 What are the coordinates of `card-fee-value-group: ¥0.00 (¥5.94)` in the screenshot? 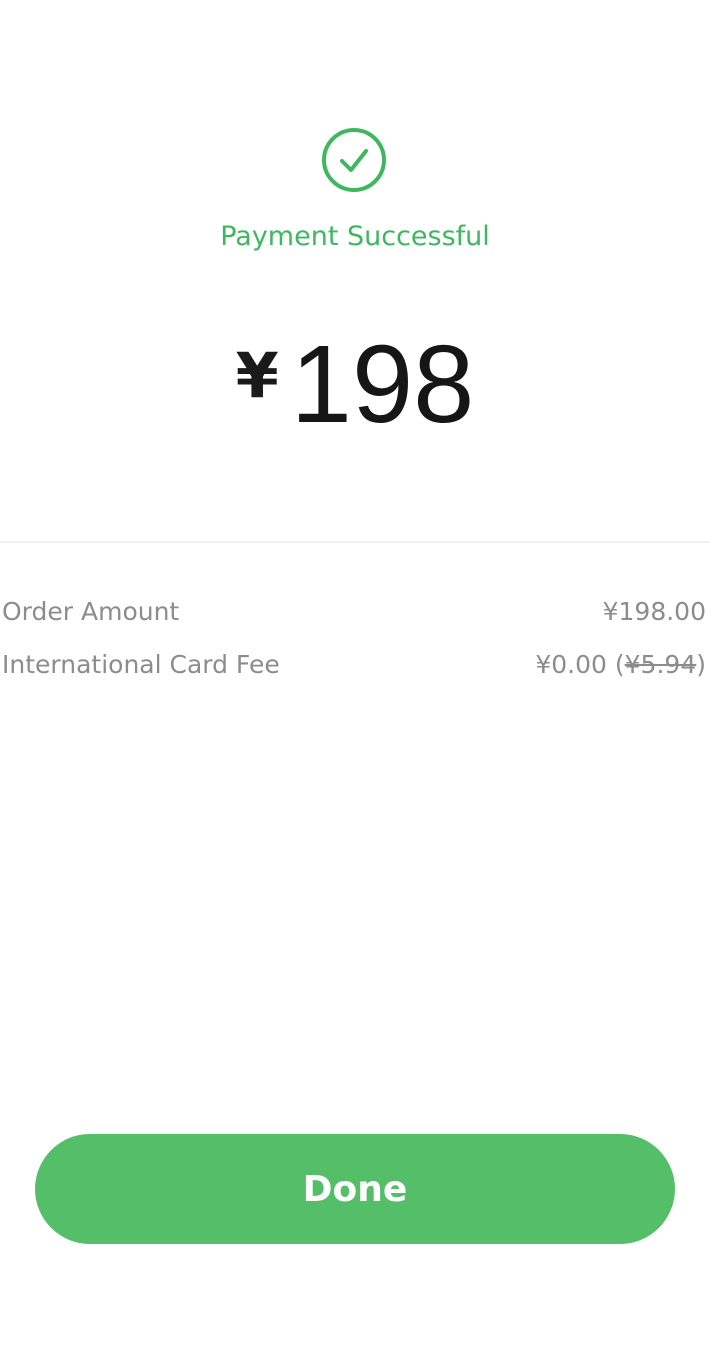 It's located at (620, 664).